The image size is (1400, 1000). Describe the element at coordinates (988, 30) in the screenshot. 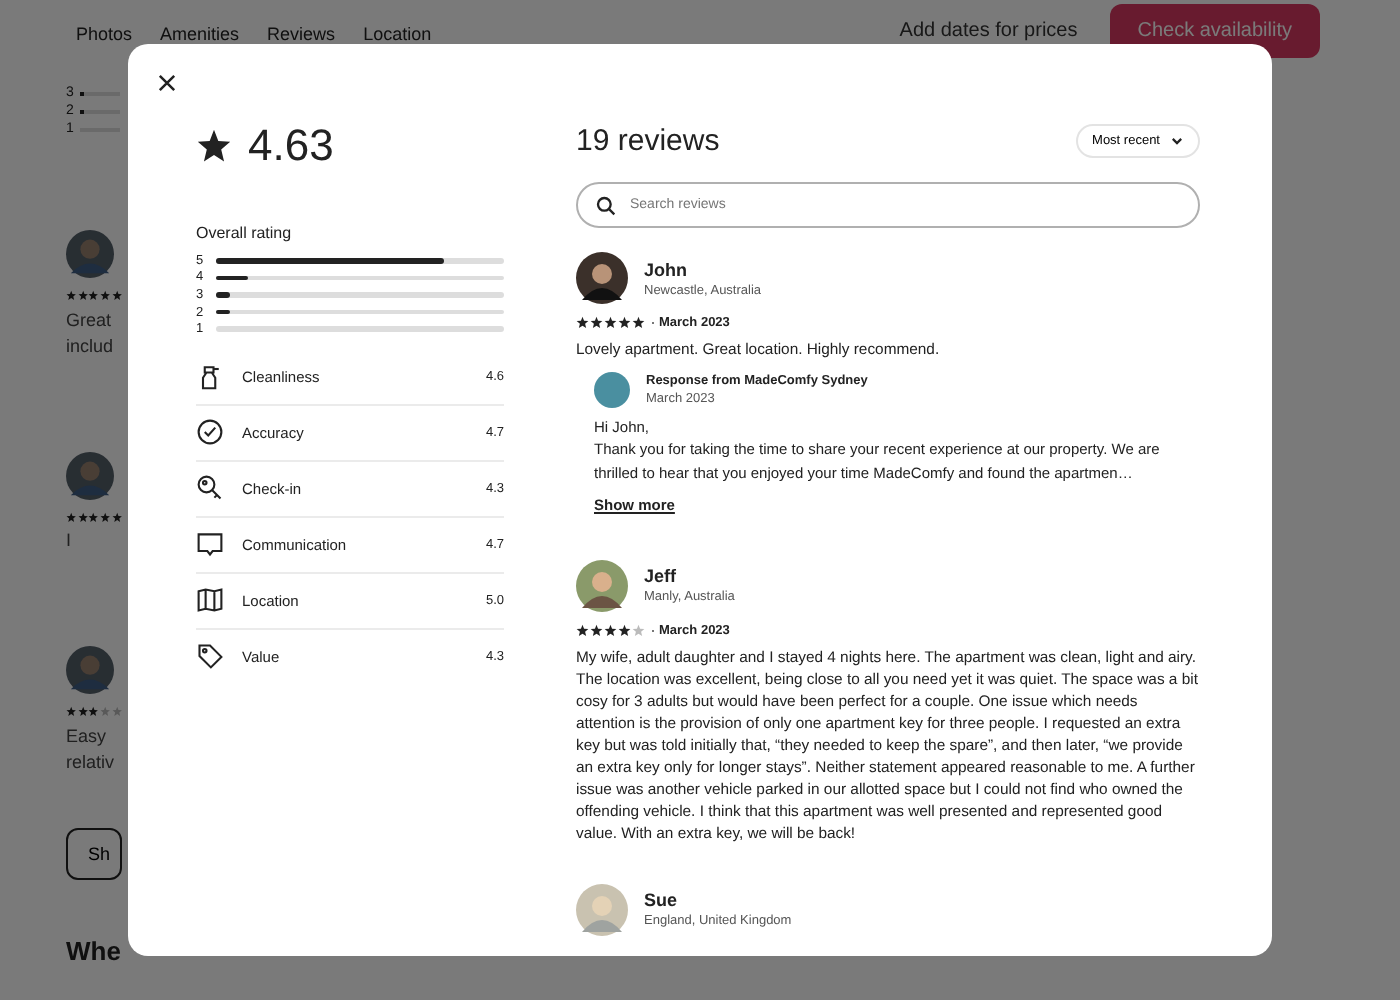

I see `price-hint: Add dates for prices` at that location.